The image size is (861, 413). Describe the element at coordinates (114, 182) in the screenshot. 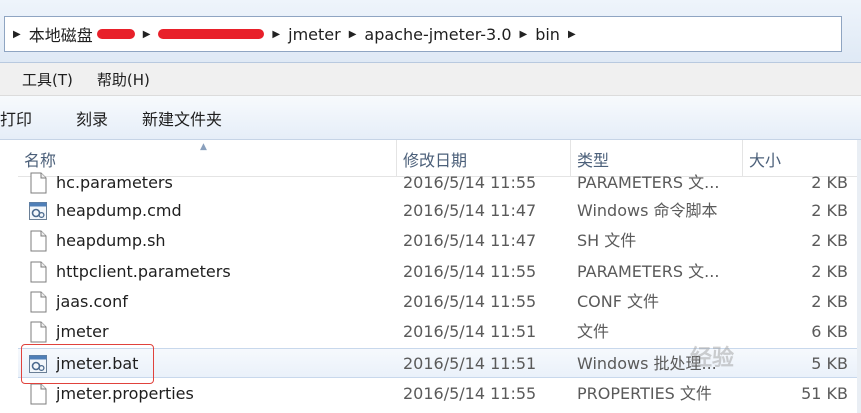

I see `file-name: hc.parameters` at that location.